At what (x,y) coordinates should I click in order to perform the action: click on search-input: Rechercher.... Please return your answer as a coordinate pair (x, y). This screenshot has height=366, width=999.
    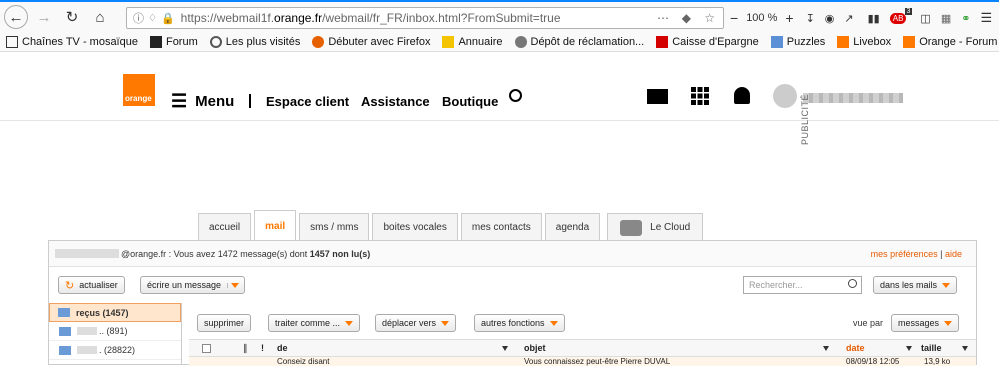
    Looking at the image, I should click on (802, 285).